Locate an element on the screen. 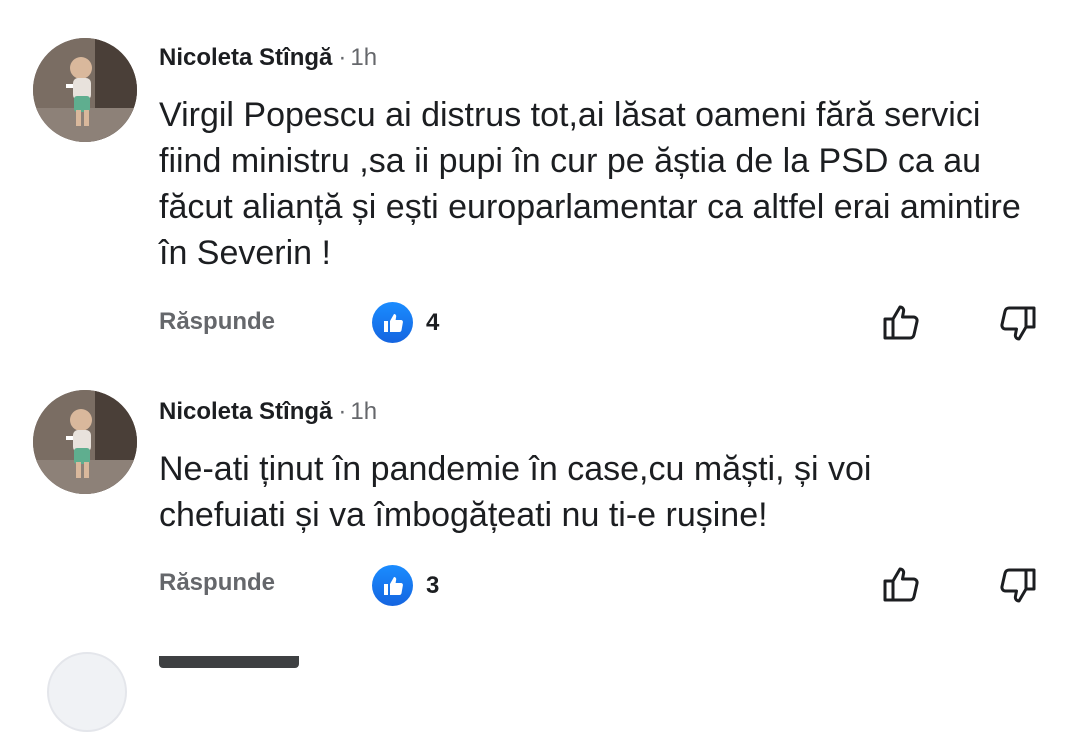 The width and height of the screenshot is (1079, 732). reaction-summary: 4 is located at coordinates (405, 322).